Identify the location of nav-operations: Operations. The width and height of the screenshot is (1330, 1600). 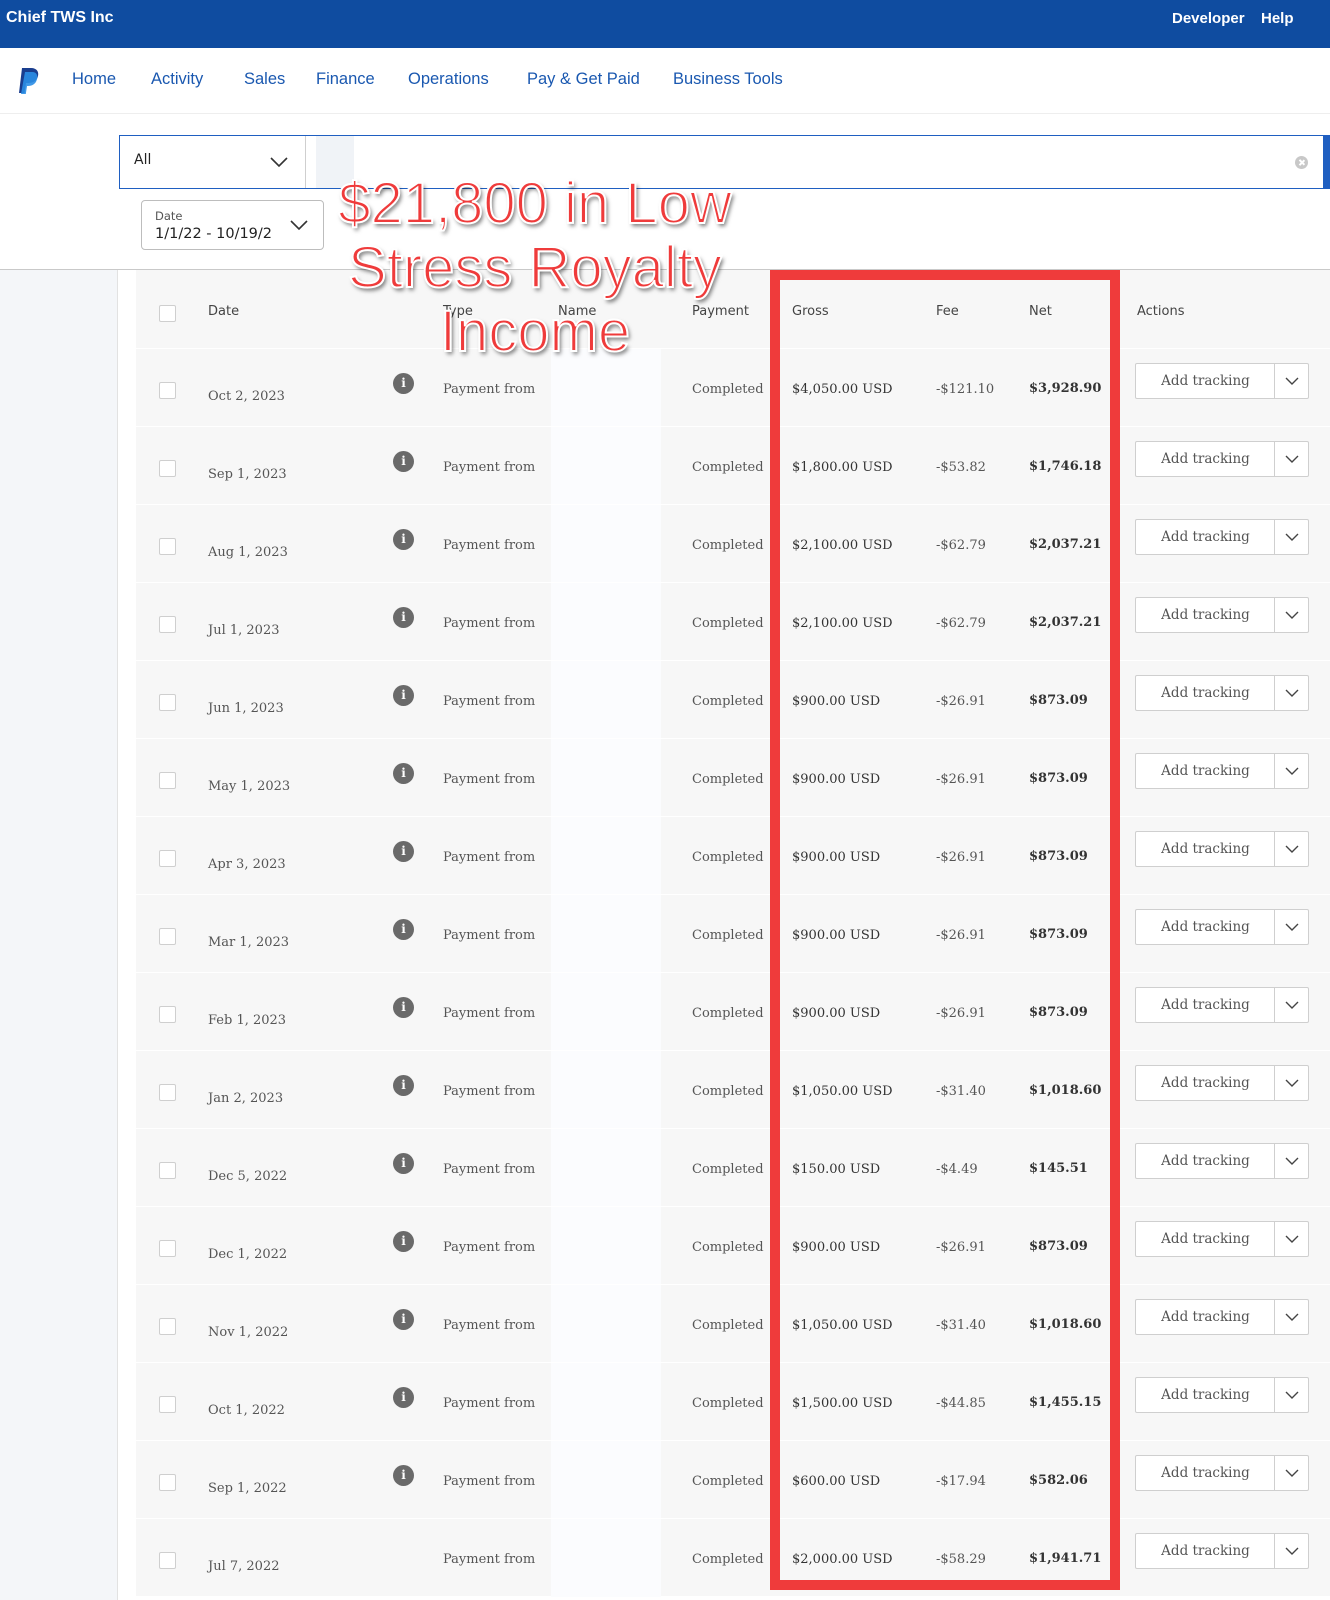
(448, 79).